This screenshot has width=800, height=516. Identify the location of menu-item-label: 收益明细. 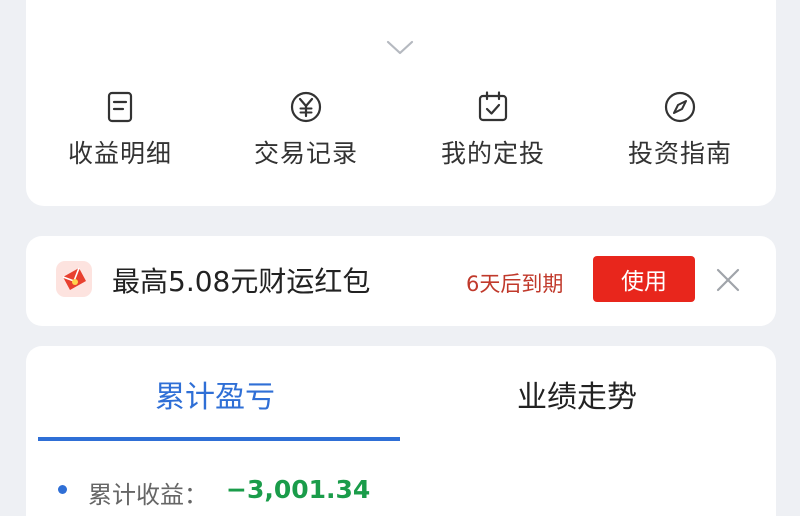
(119, 153).